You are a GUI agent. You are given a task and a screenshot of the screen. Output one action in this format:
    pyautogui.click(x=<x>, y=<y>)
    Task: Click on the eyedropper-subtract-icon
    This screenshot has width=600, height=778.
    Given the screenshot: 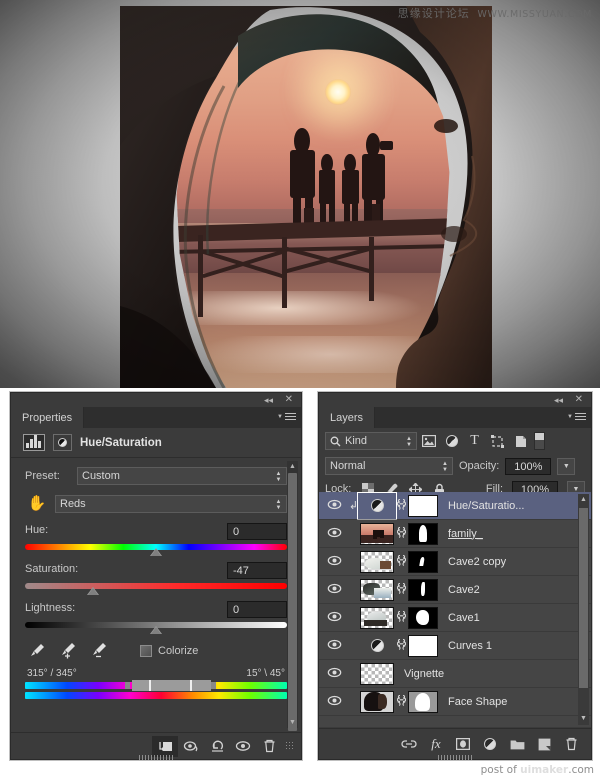 What is the action you would take?
    pyautogui.click(x=99, y=651)
    